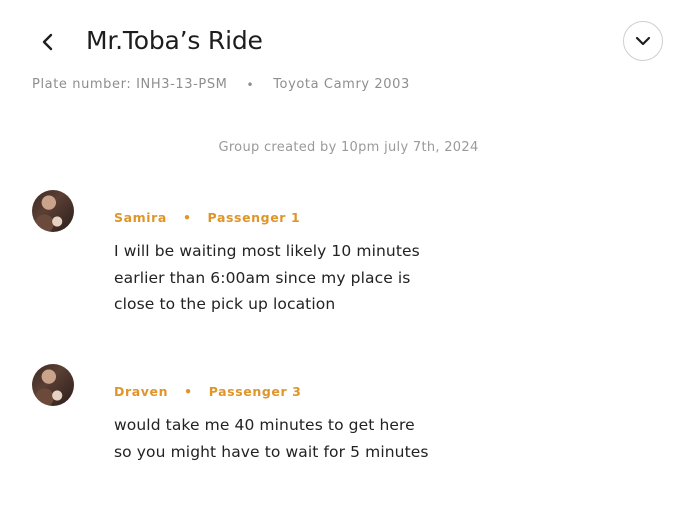 This screenshot has width=697, height=512. I want to click on back-button, so click(48, 42).